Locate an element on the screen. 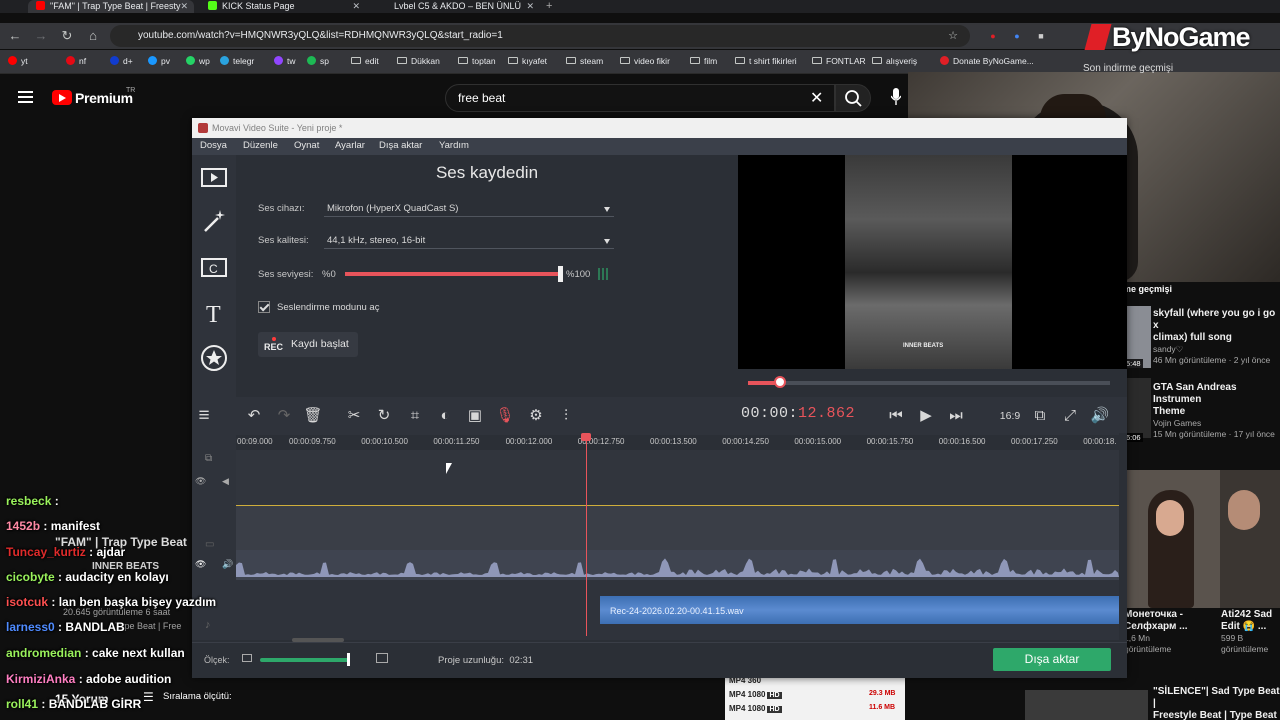 Image resolution: width=1280 pixels, height=720 pixels. back-icon: ← is located at coordinates (15, 36).